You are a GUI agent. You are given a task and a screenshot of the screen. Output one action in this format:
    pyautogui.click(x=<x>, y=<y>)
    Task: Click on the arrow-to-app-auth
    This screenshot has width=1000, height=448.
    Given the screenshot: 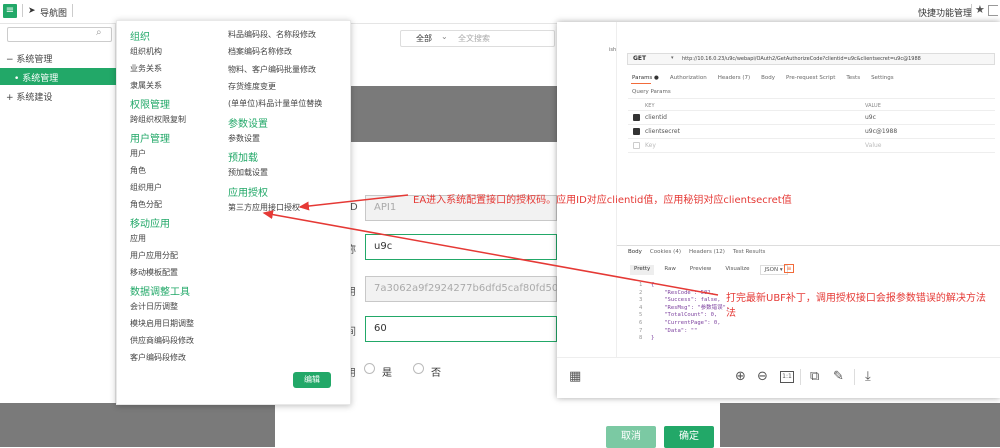 What is the action you would take?
    pyautogui.click(x=353, y=202)
    